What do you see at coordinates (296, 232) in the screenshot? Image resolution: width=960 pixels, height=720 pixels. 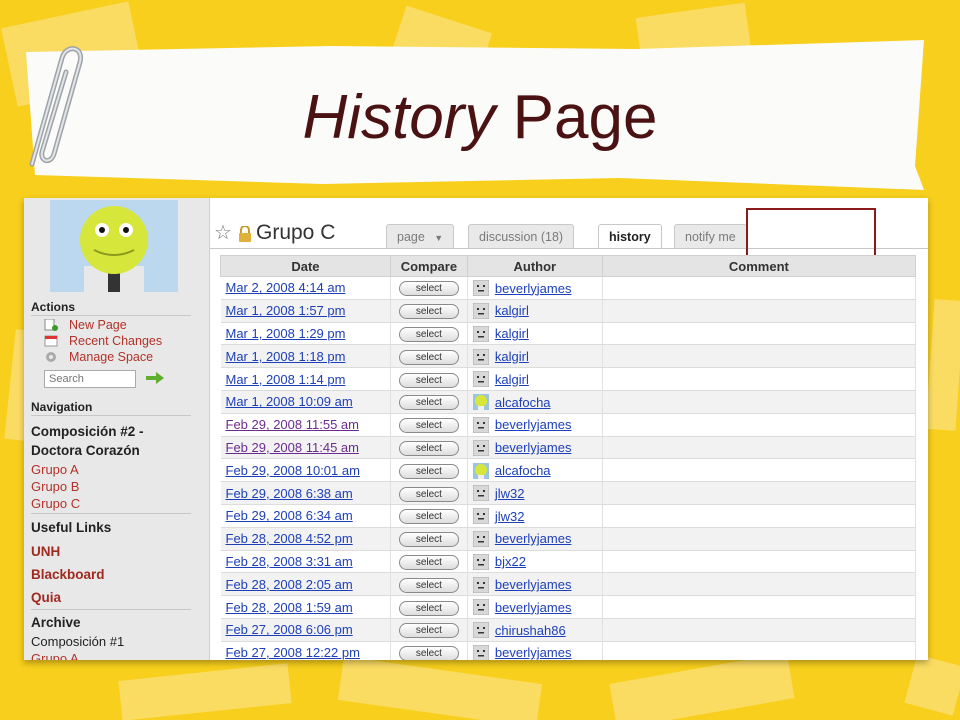 I see `page-title: Grupo C` at bounding box center [296, 232].